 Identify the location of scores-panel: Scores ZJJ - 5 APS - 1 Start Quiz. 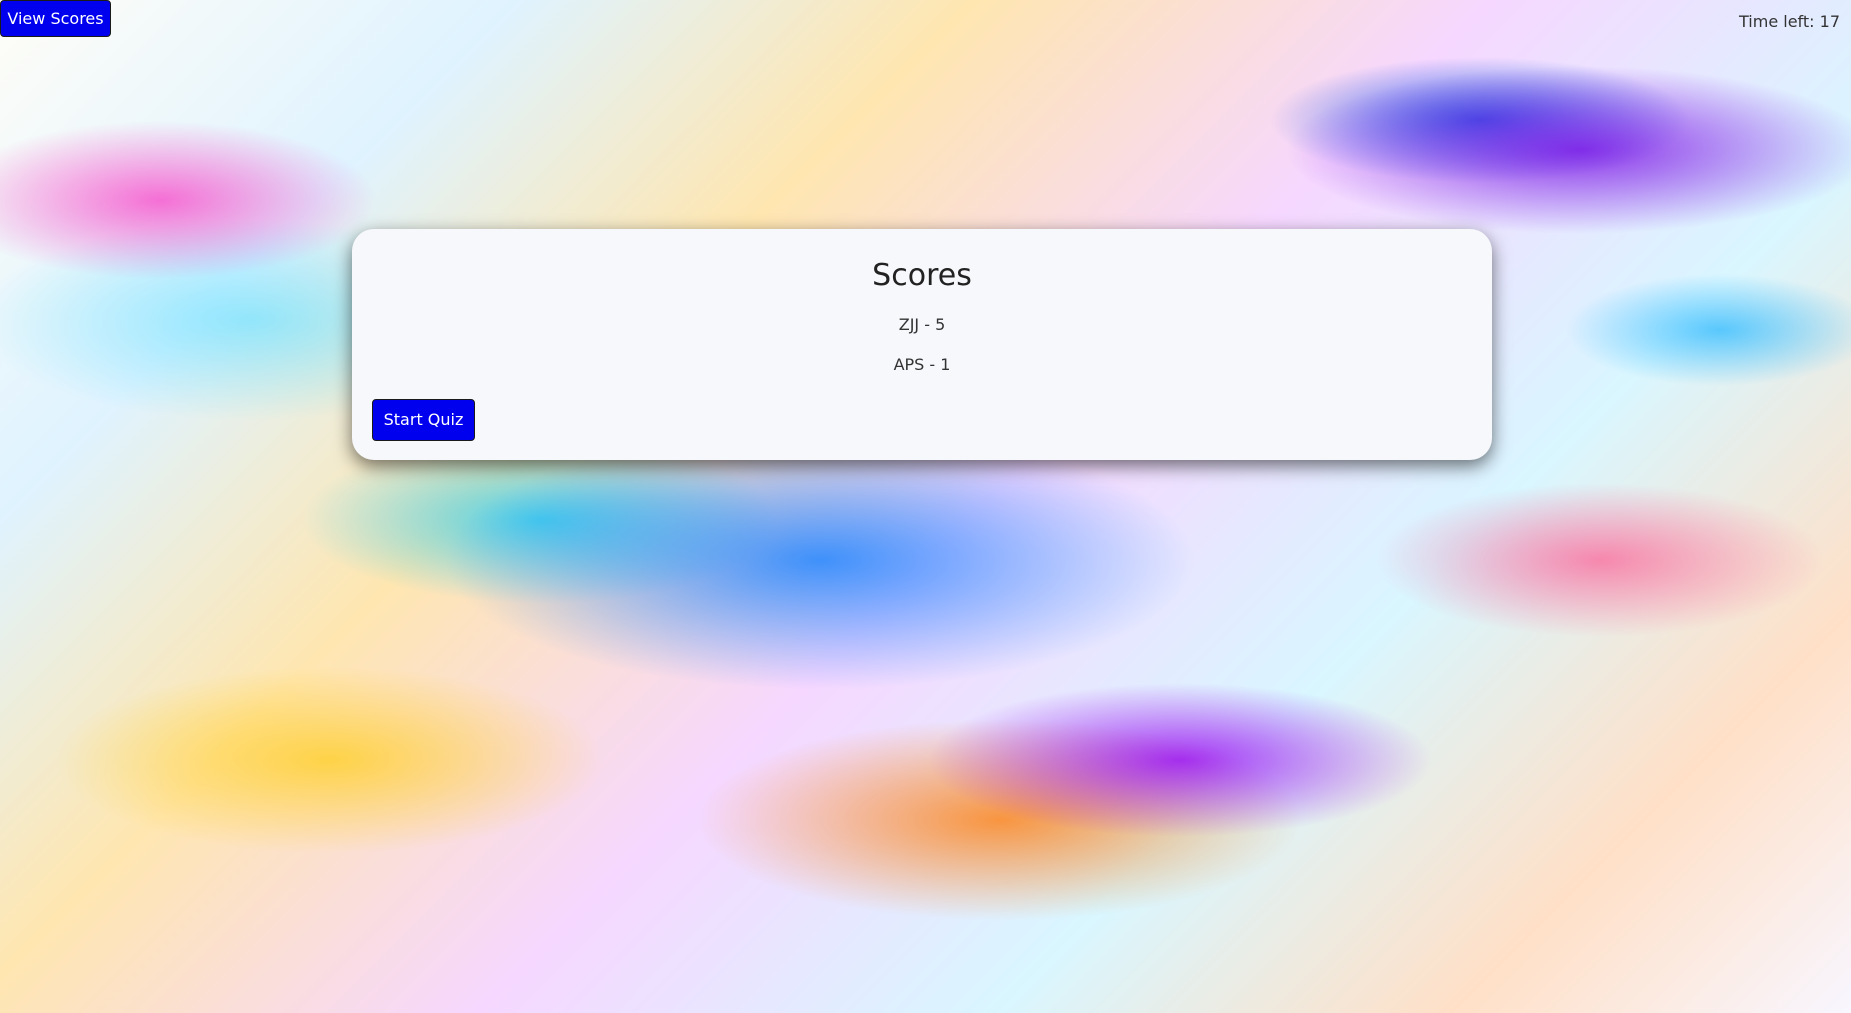
(922, 344).